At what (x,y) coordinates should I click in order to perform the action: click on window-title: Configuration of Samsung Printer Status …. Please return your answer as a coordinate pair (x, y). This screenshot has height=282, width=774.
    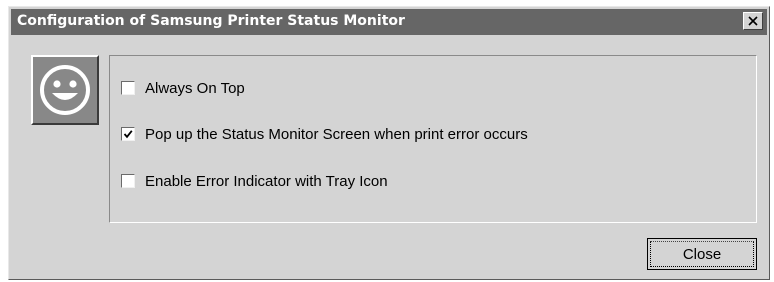
    Looking at the image, I should click on (211, 21).